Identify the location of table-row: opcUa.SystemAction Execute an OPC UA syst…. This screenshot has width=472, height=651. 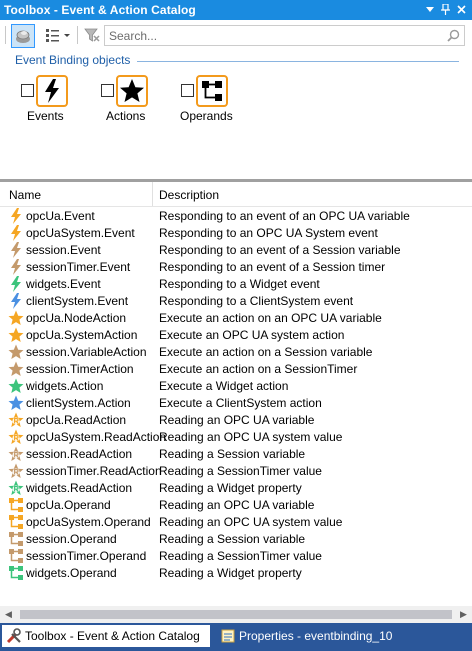
(236, 334).